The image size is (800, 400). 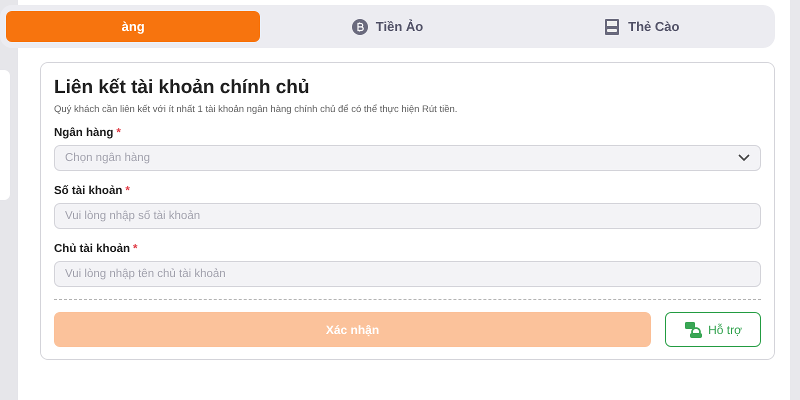 I want to click on bank-select: Chọn ngân hàng, so click(x=407, y=158).